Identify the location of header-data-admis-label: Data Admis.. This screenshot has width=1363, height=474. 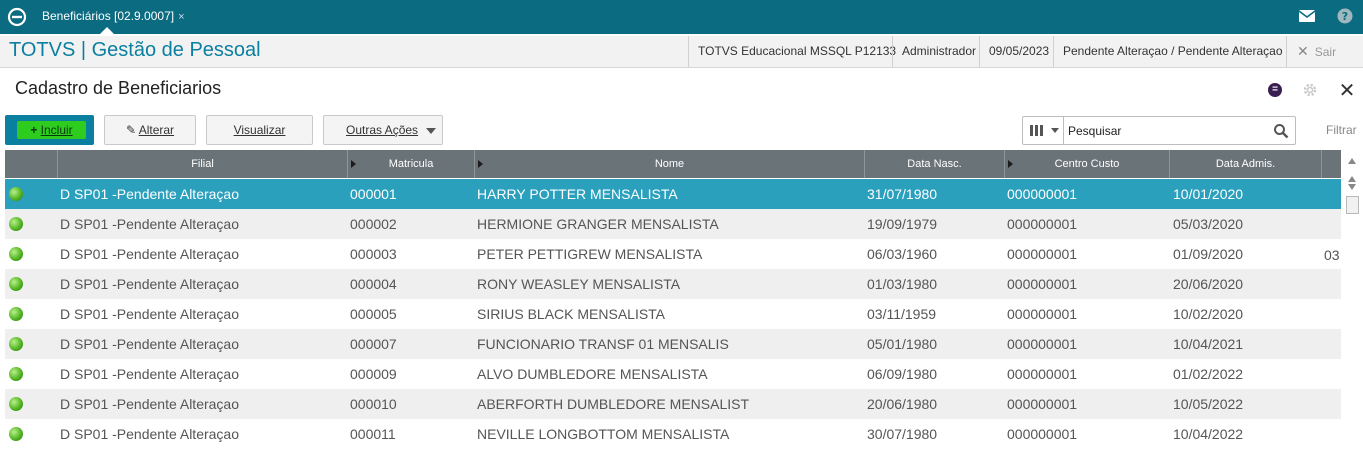
(1245, 164).